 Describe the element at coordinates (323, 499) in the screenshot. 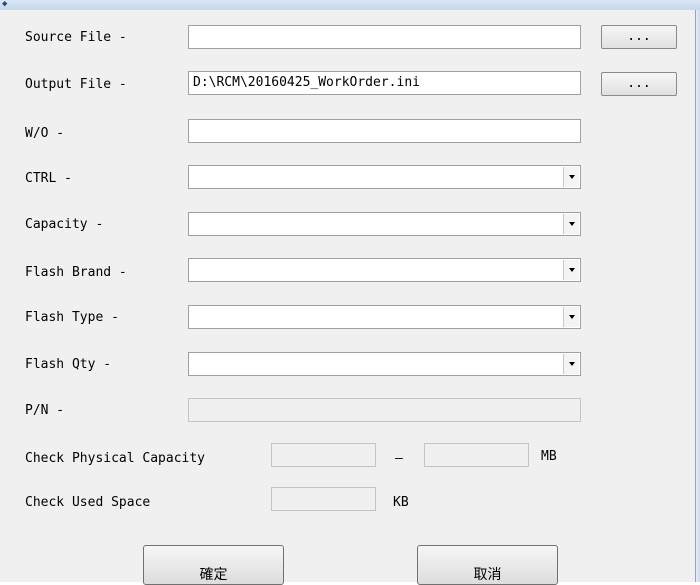

I see `used-space-input` at that location.